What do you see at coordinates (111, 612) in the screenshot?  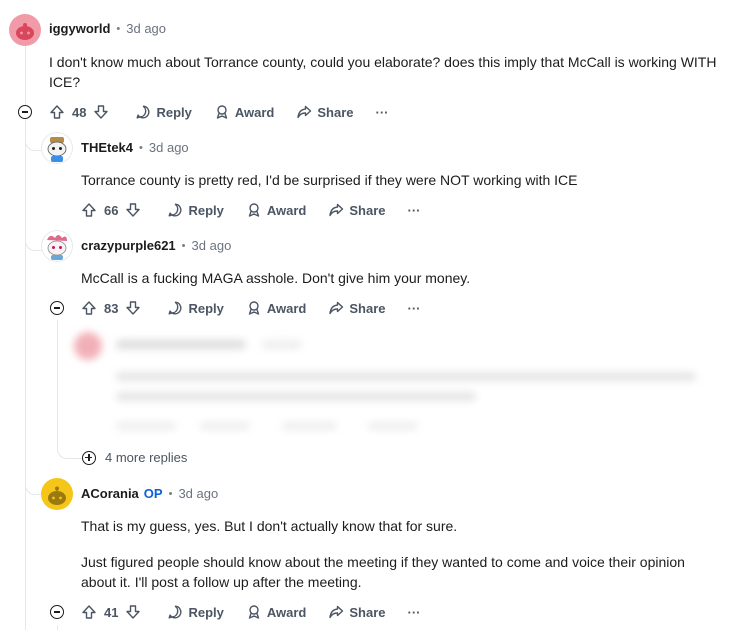 I see `vote-count: 41` at bounding box center [111, 612].